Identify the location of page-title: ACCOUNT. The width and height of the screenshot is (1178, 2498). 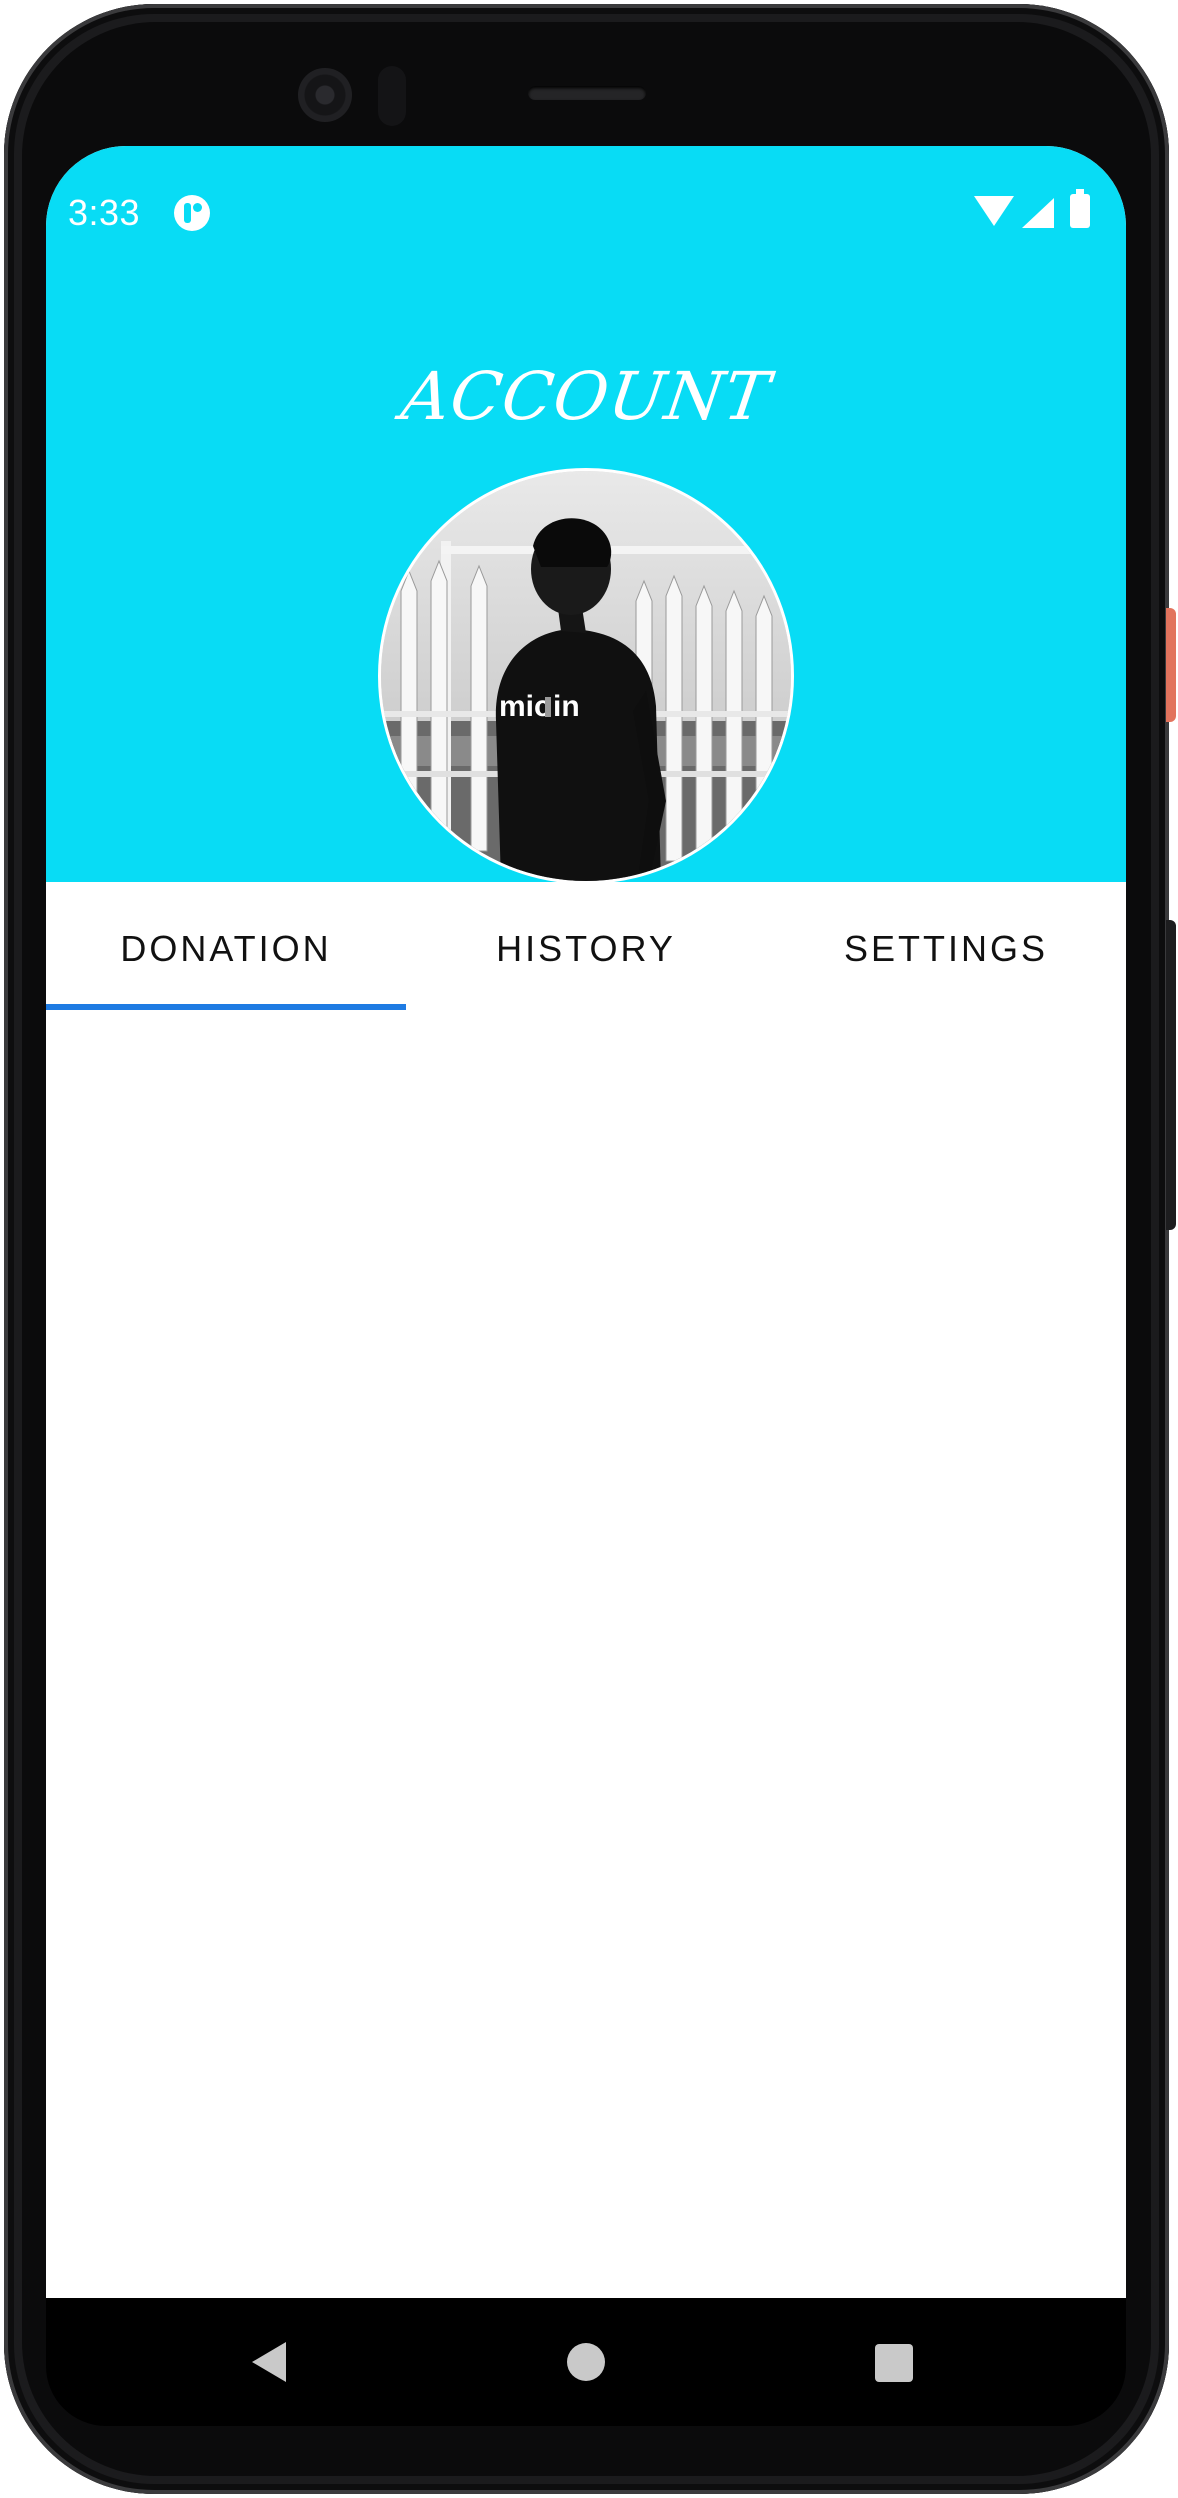
(585, 396).